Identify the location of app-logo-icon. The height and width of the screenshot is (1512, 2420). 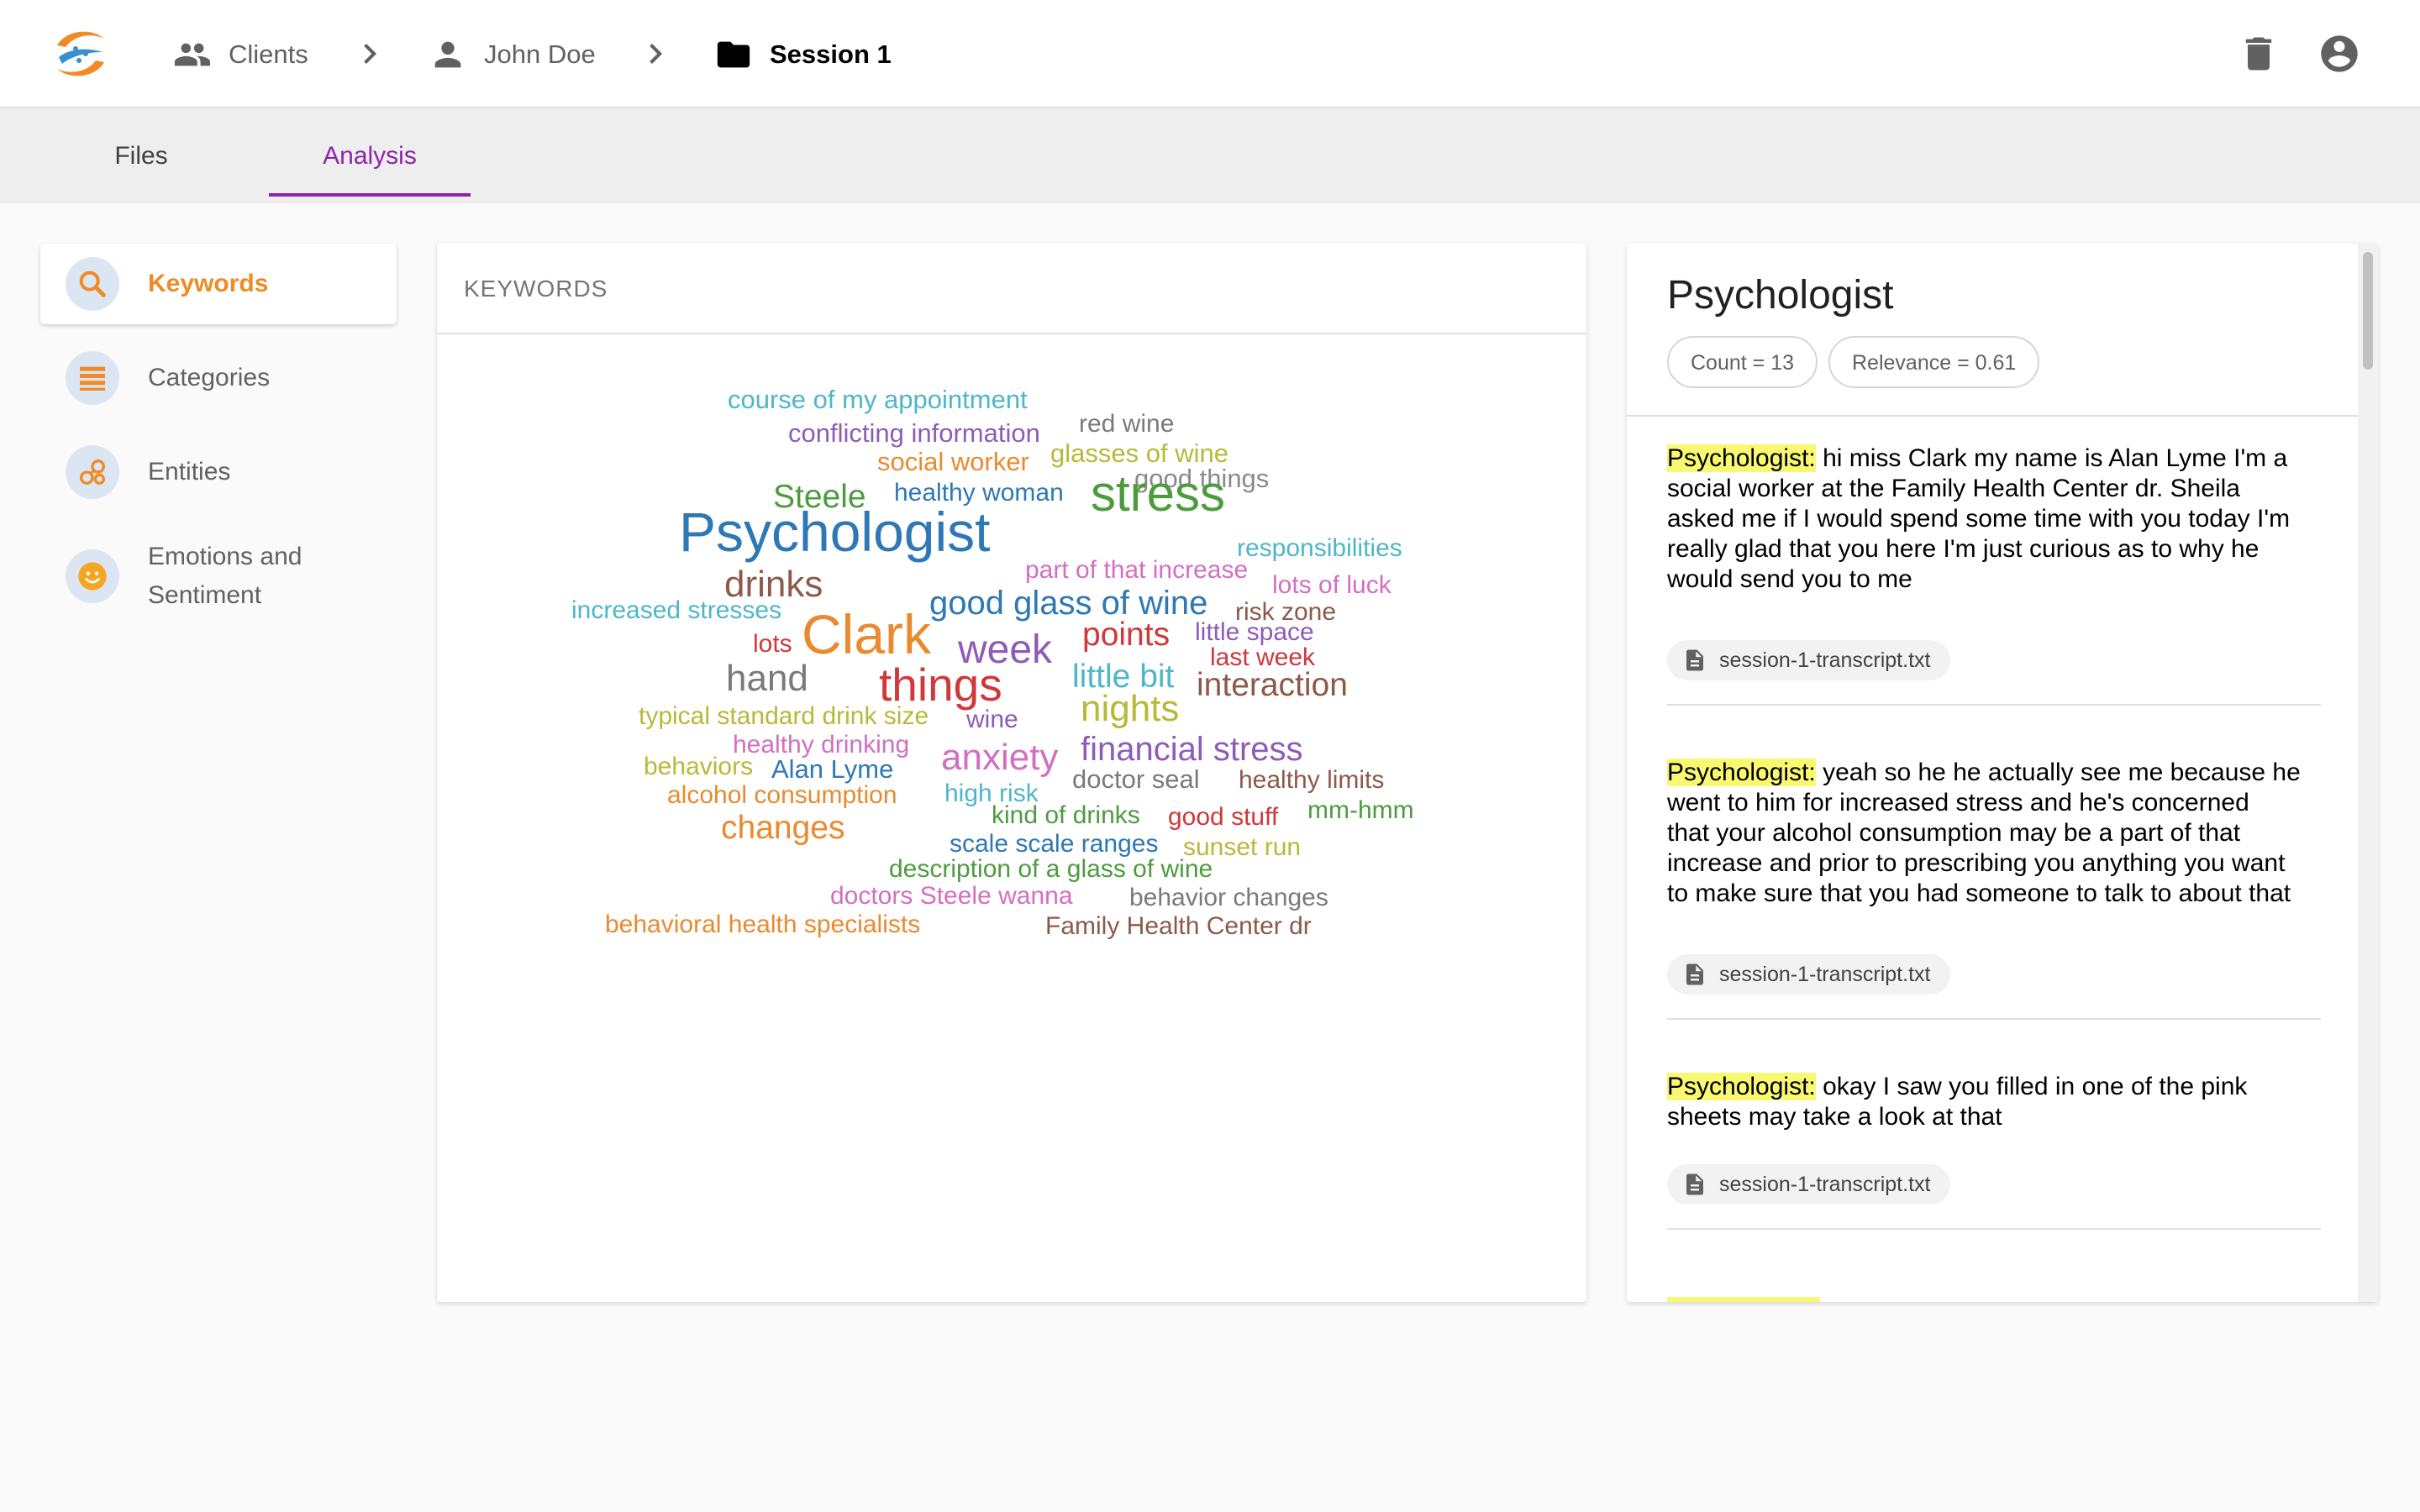
(80, 54).